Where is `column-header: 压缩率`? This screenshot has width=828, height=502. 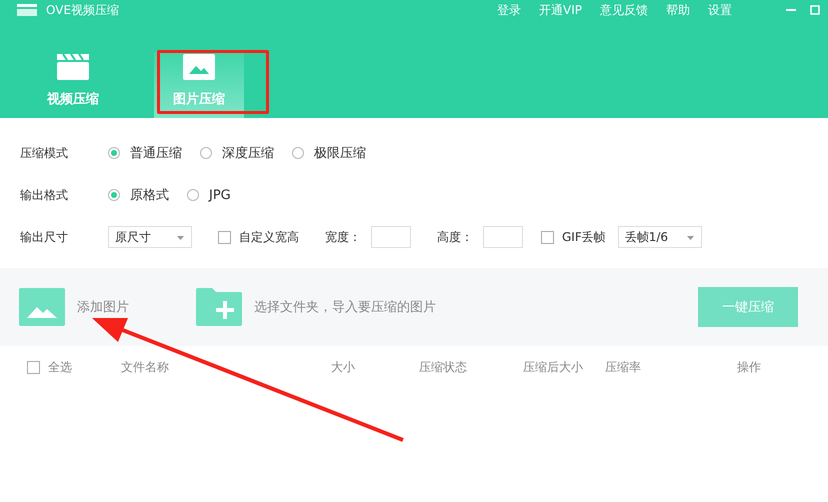
column-header: 压缩率 is located at coordinates (623, 367).